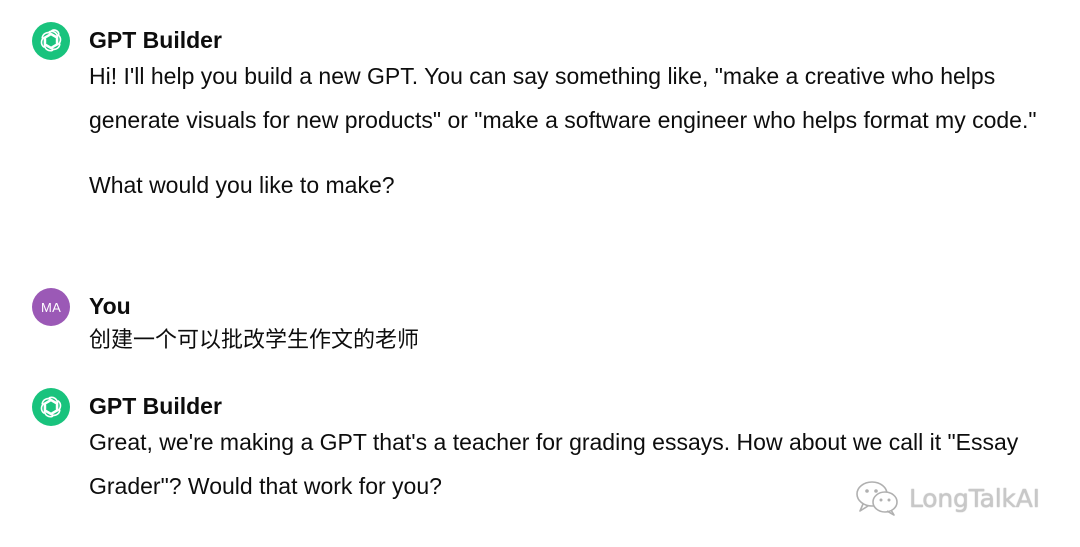 The width and height of the screenshot is (1080, 547). What do you see at coordinates (242, 185) in the screenshot?
I see `message-paragraph: What would you like to make?` at bounding box center [242, 185].